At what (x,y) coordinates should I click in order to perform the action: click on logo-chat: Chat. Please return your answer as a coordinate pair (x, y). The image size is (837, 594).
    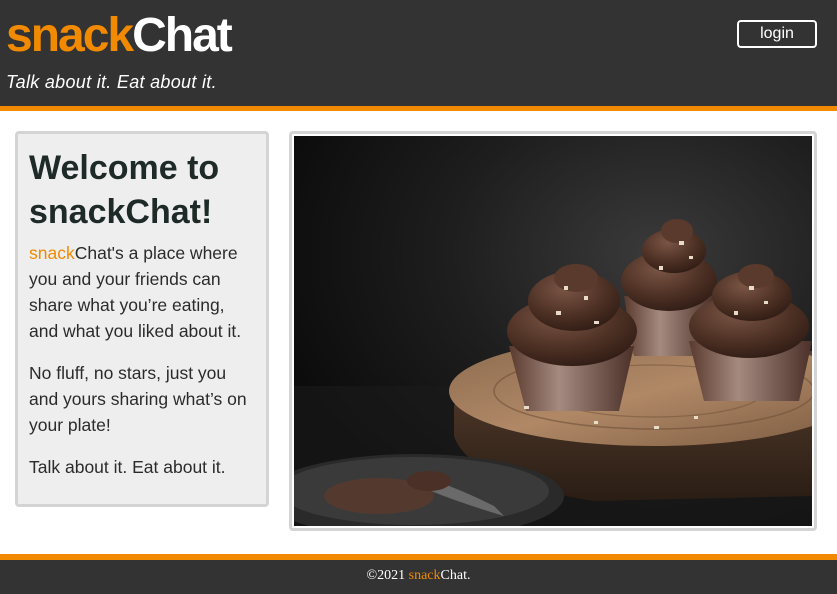
    Looking at the image, I should click on (182, 35).